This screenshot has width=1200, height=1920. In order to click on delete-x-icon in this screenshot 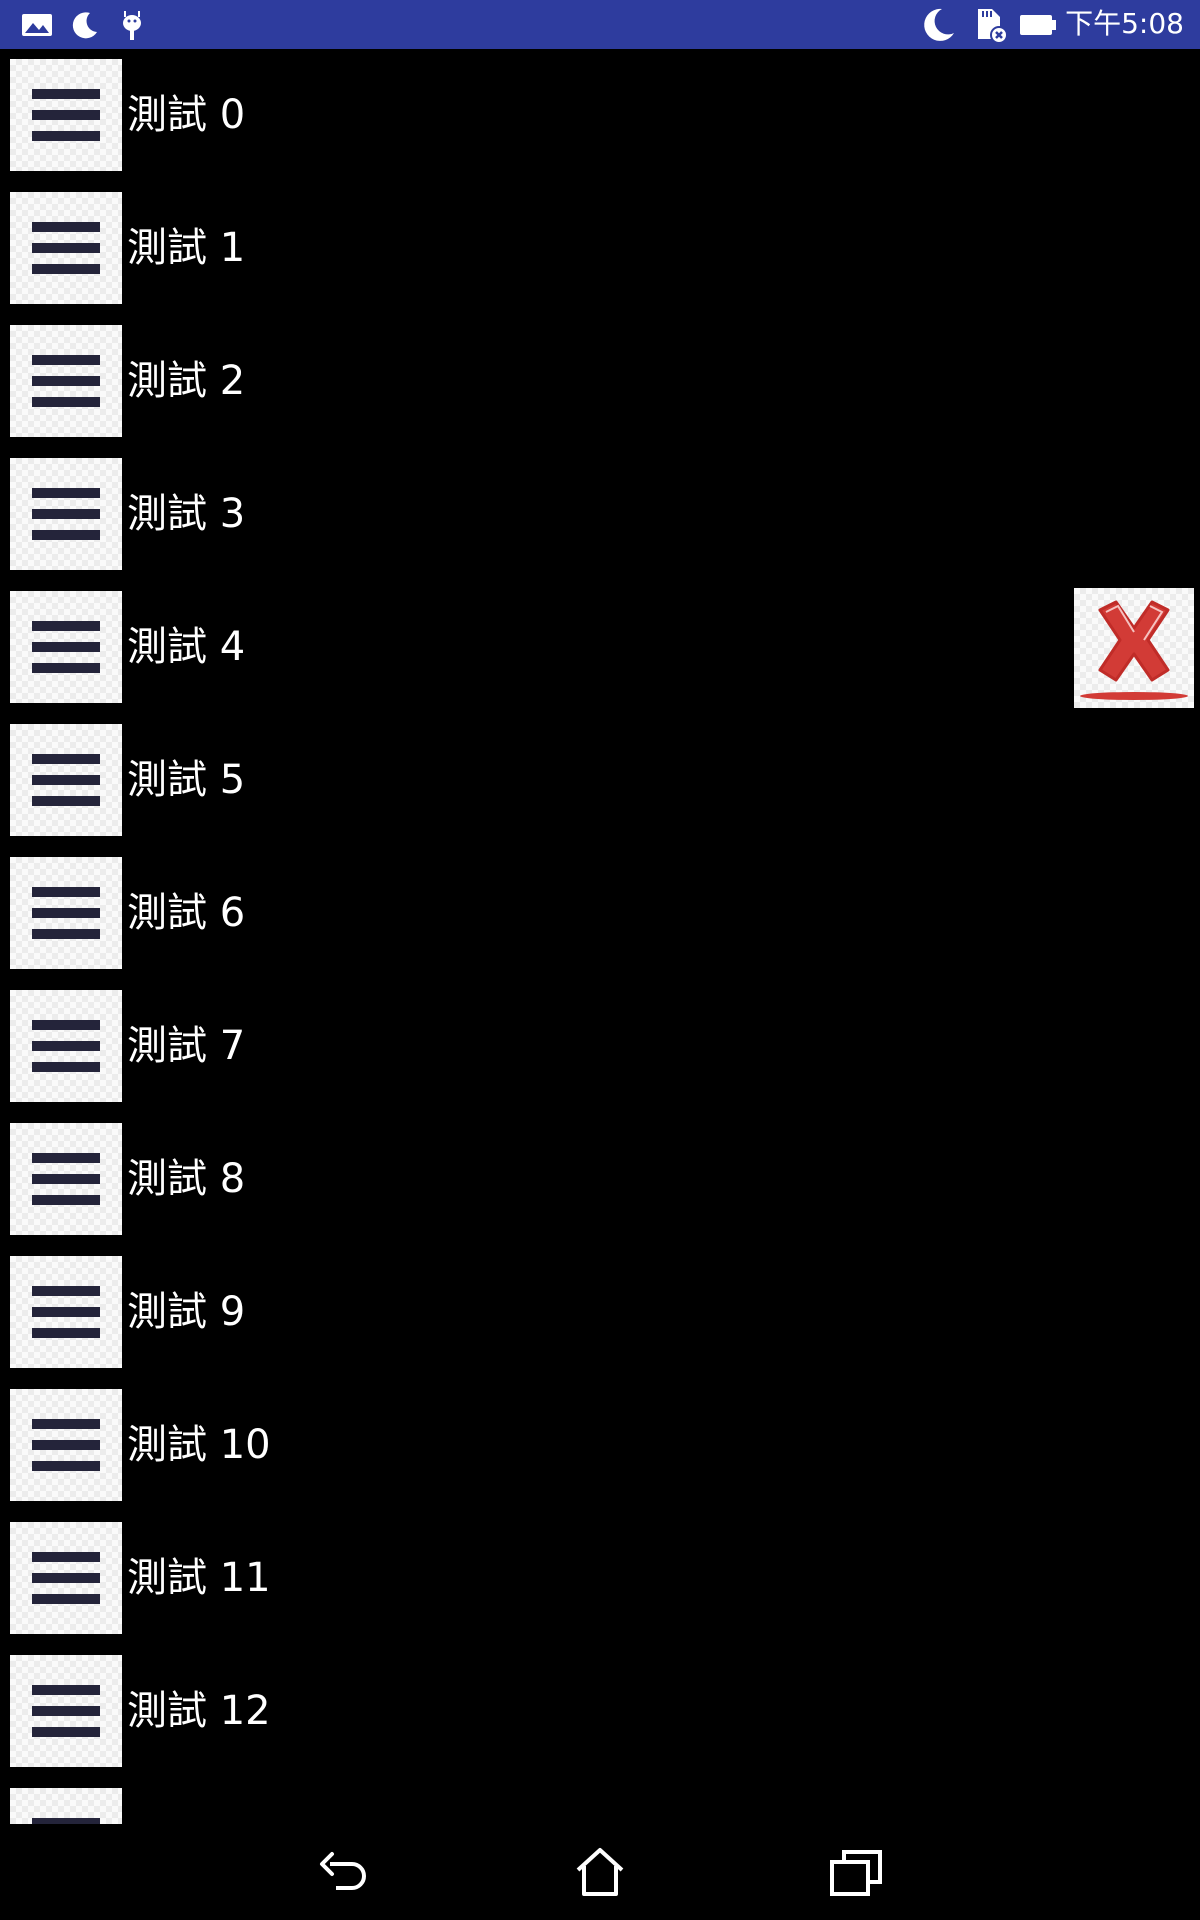, I will do `click(1134, 650)`.